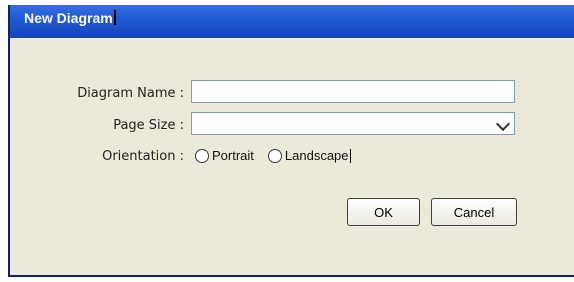  Describe the element at coordinates (474, 212) in the screenshot. I see `cancel-button: Cancel` at that location.